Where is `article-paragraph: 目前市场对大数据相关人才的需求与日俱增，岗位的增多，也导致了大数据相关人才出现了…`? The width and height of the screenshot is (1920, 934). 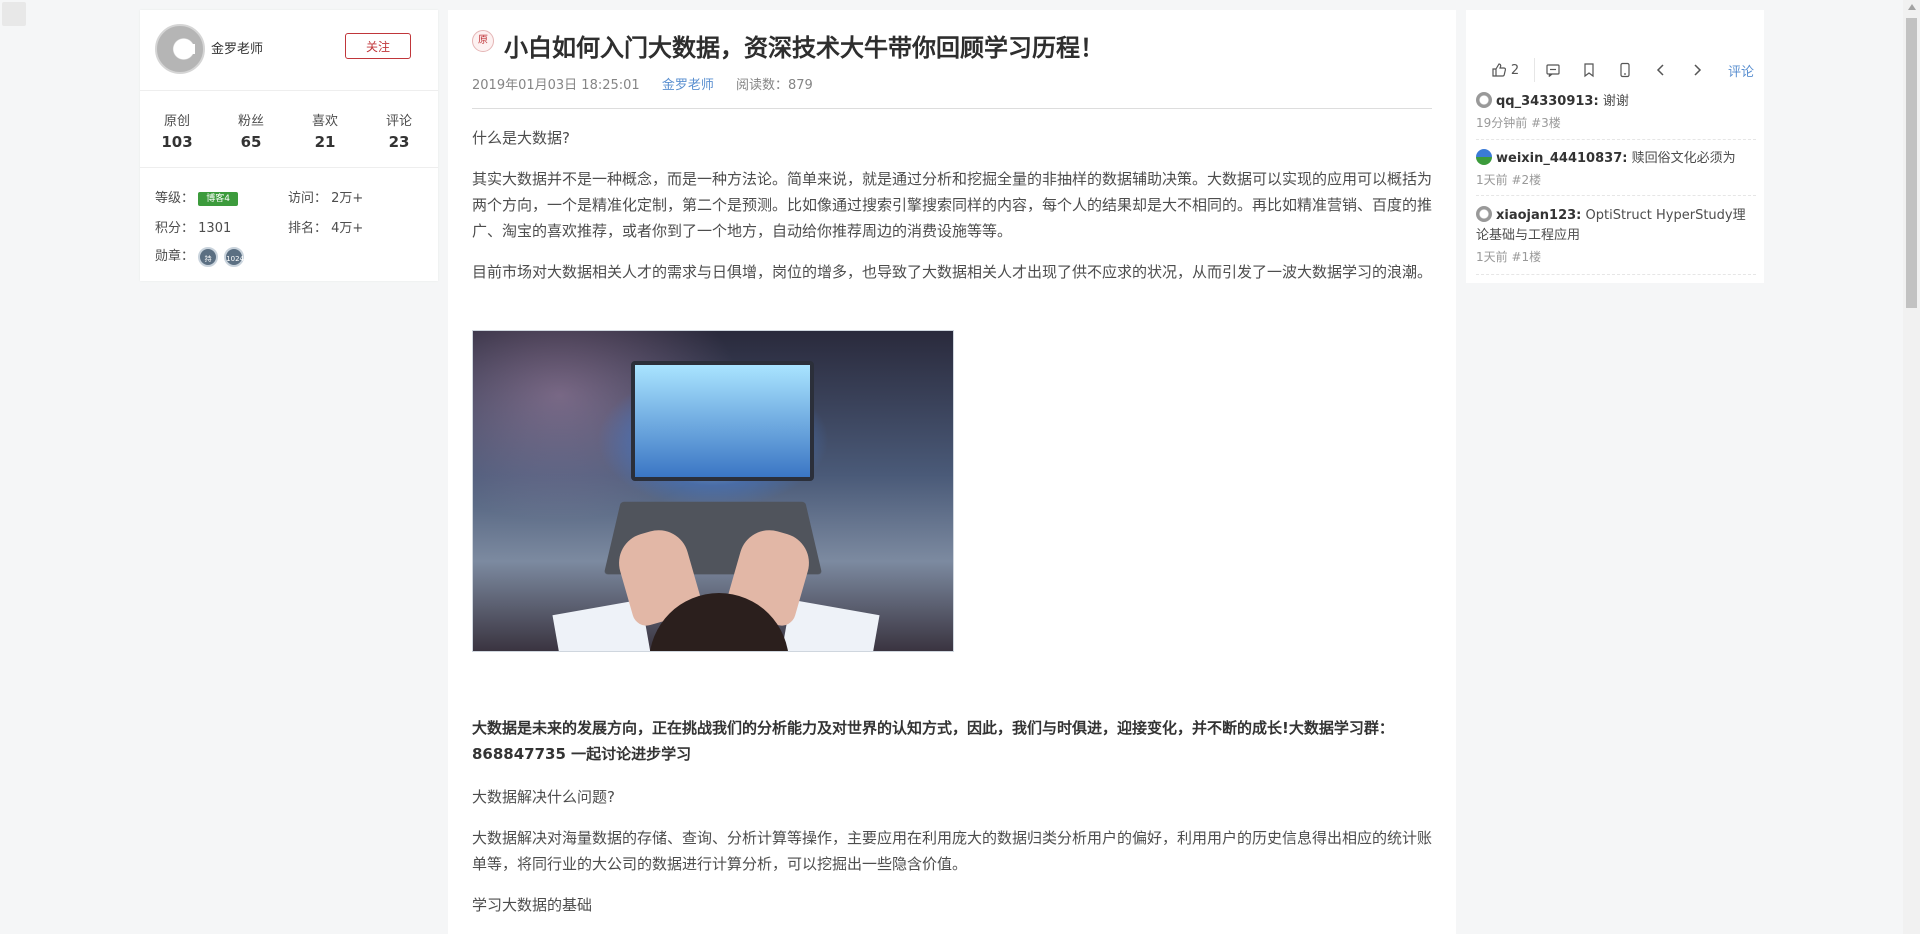
article-paragraph: 目前市场对大数据相关人才的需求与日俱增，岗位的增多，也导致了大数据相关人才出现了… is located at coordinates (952, 272).